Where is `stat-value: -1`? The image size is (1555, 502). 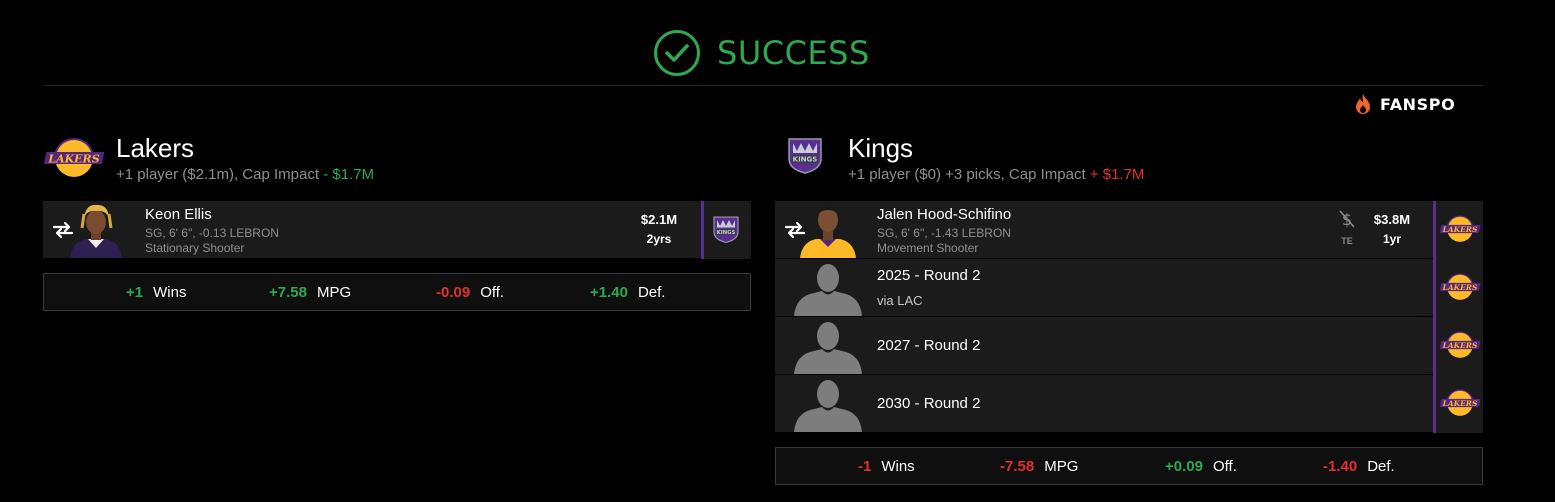 stat-value: -1 is located at coordinates (865, 466).